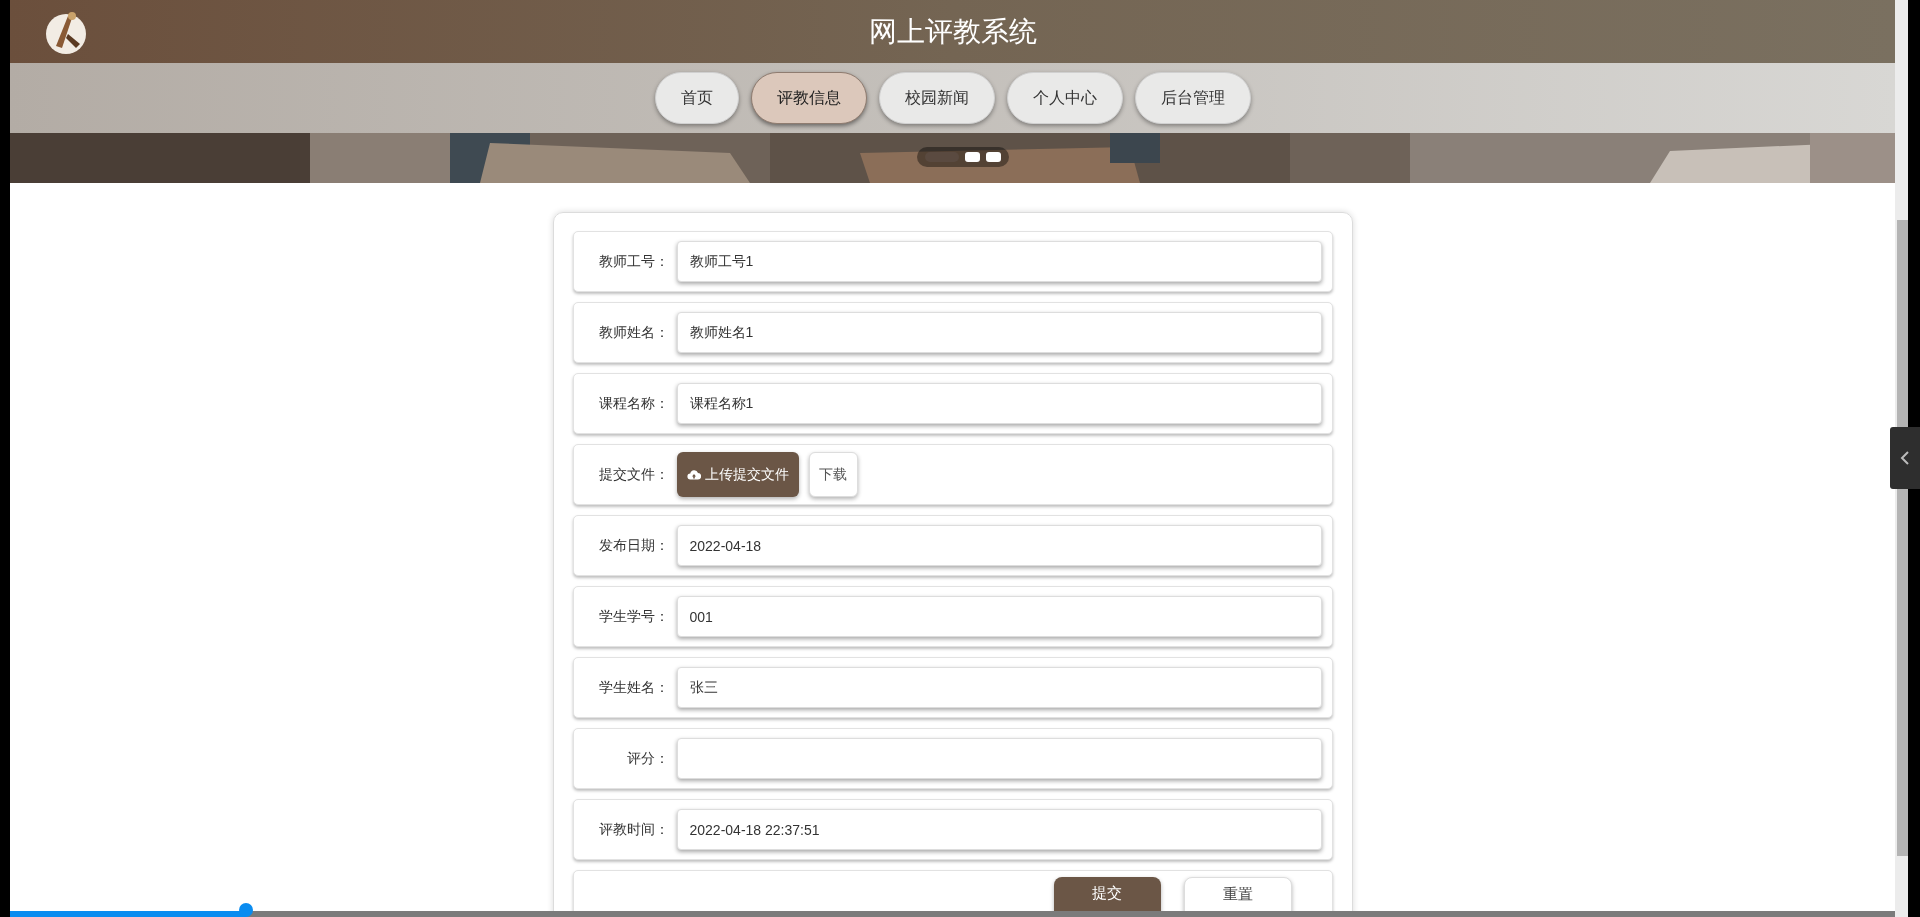 The image size is (1920, 917). I want to click on input-field: 001, so click(999, 616).